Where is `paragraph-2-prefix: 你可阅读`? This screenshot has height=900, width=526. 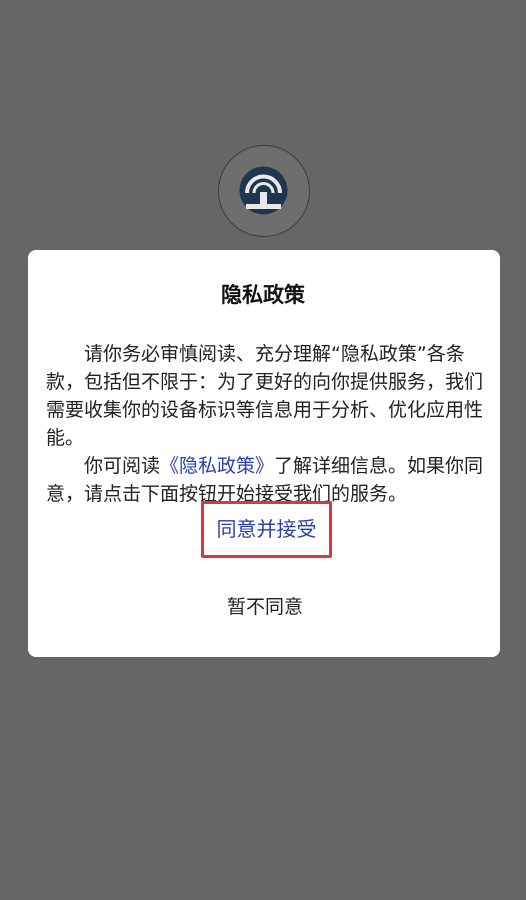
paragraph-2-prefix: 你可阅读 is located at coordinates (122, 466).